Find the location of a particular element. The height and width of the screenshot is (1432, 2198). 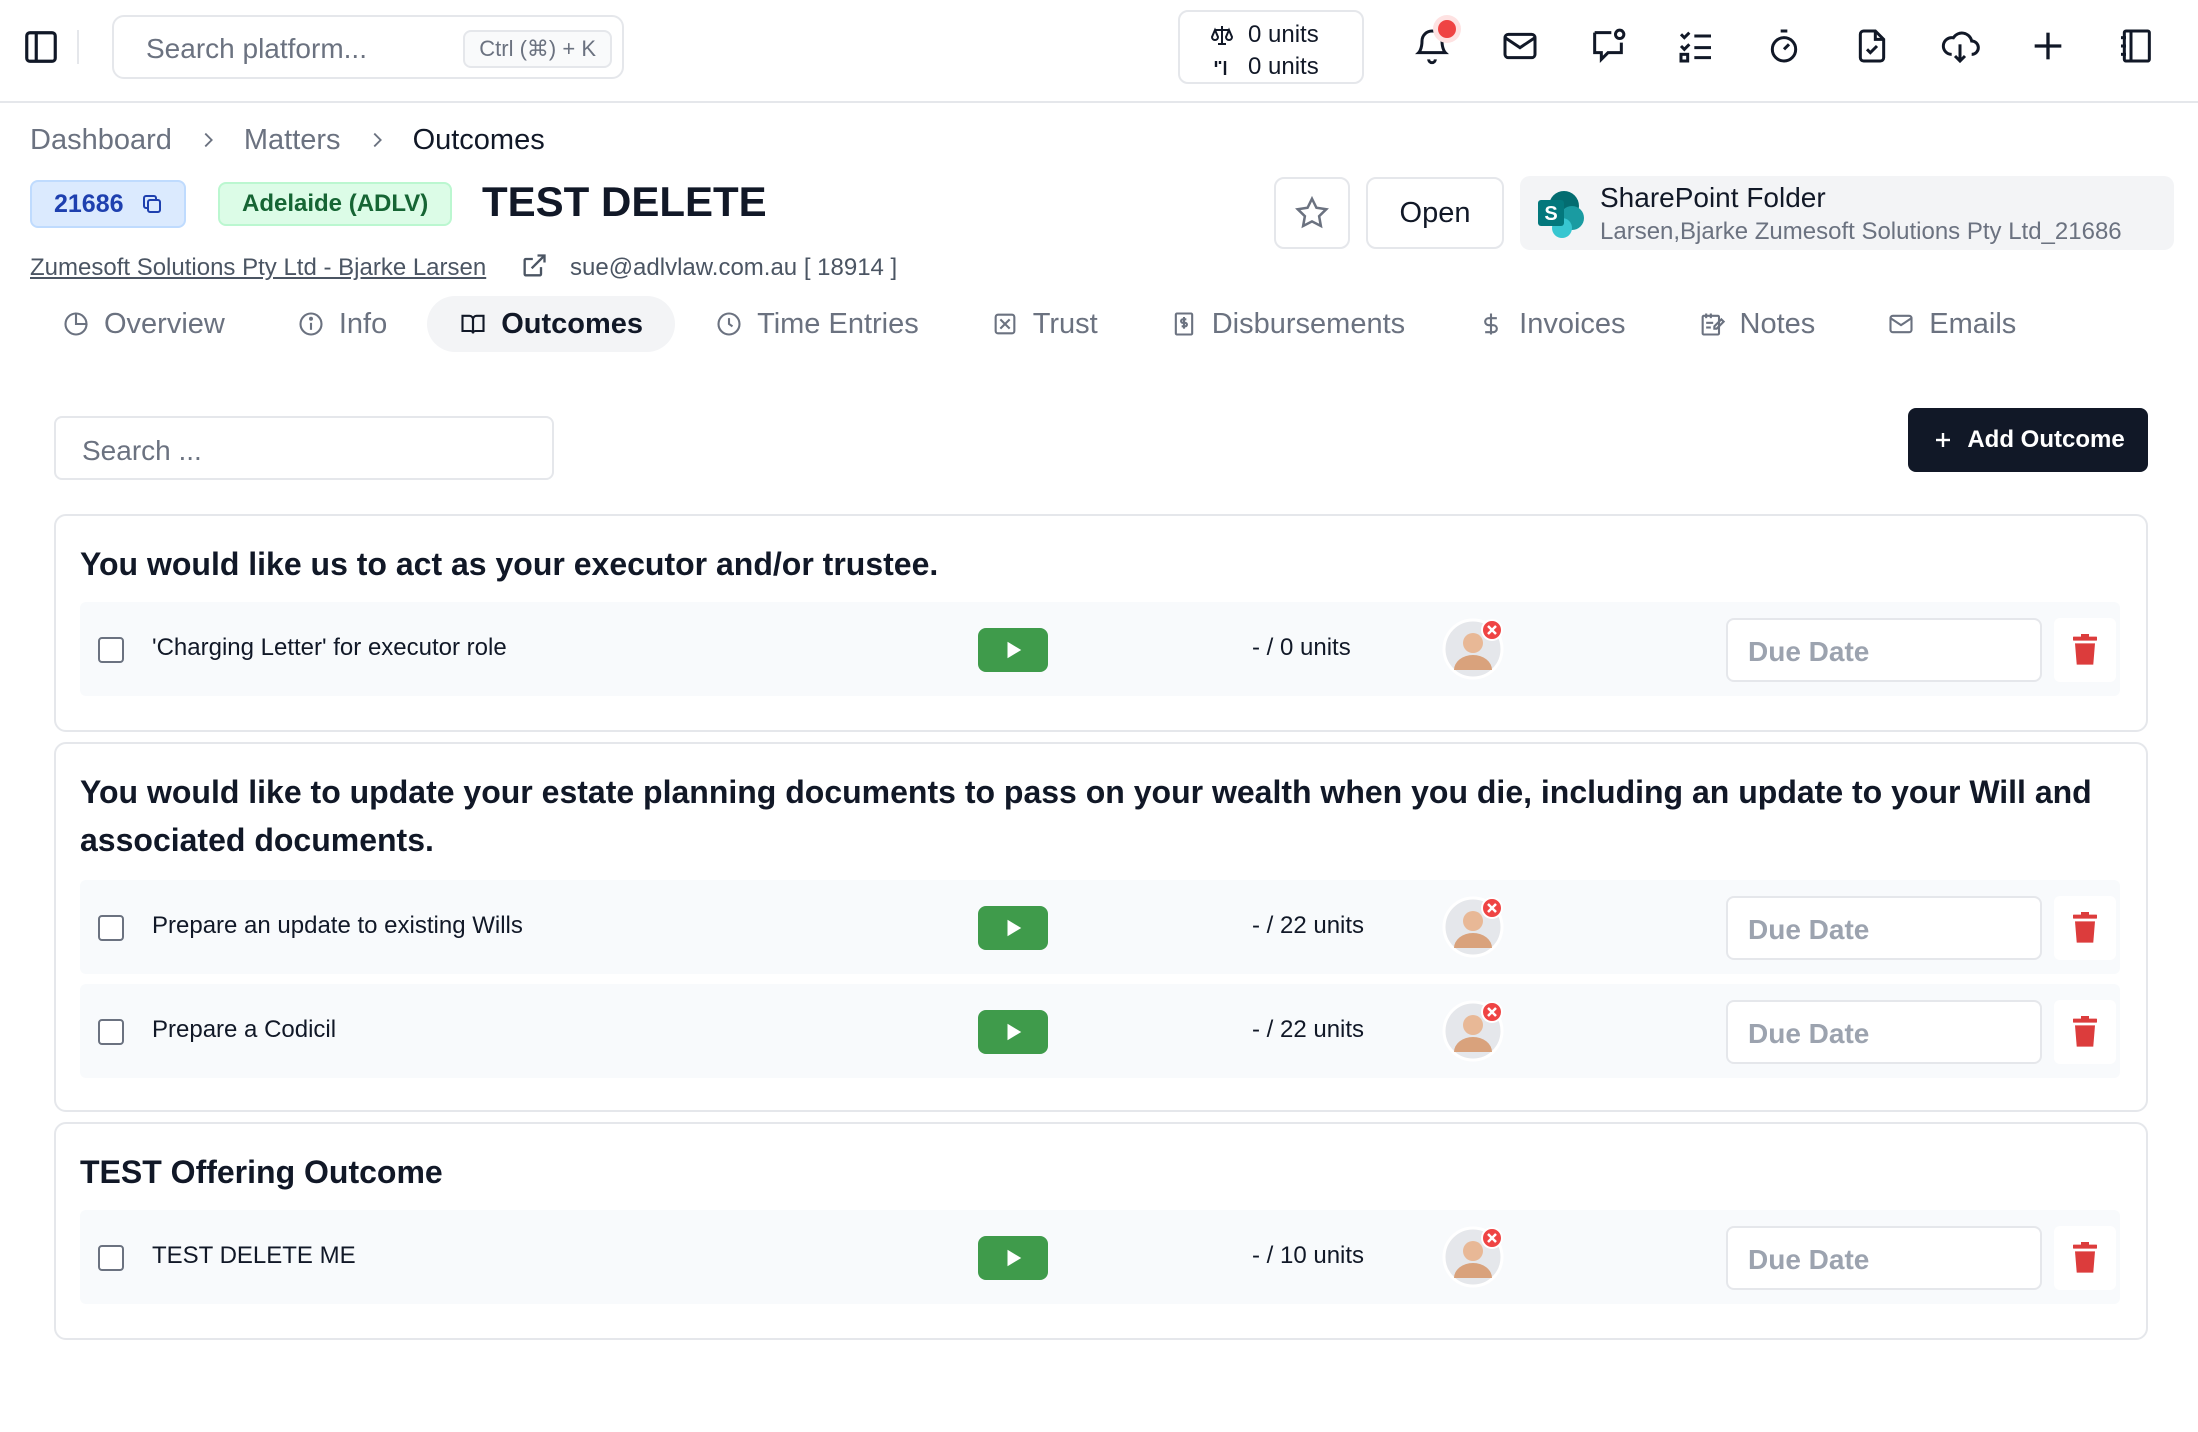

chevron-right-icon is located at coordinates (208, 140).